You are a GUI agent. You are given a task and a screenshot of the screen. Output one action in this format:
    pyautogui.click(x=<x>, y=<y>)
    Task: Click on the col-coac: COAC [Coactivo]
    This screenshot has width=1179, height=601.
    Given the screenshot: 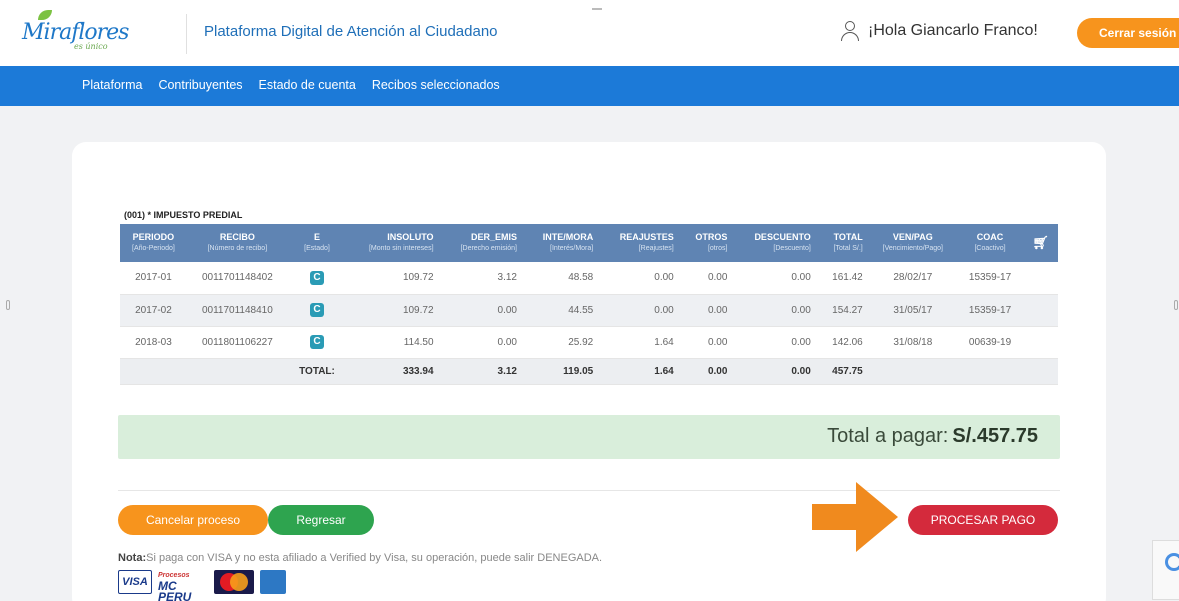 What is the action you would take?
    pyautogui.click(x=990, y=243)
    